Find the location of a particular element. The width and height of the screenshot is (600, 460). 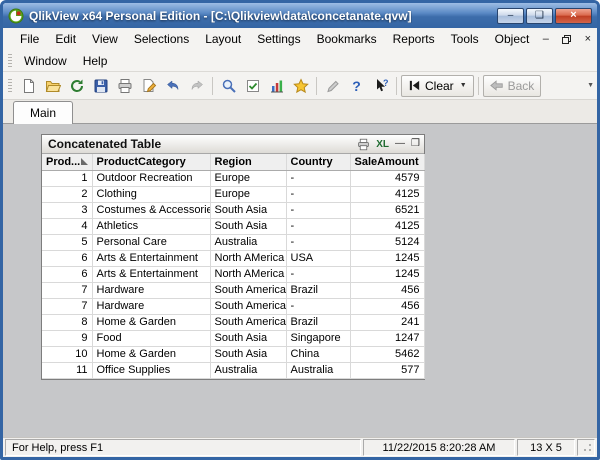

reload-icon is located at coordinates (76, 86).